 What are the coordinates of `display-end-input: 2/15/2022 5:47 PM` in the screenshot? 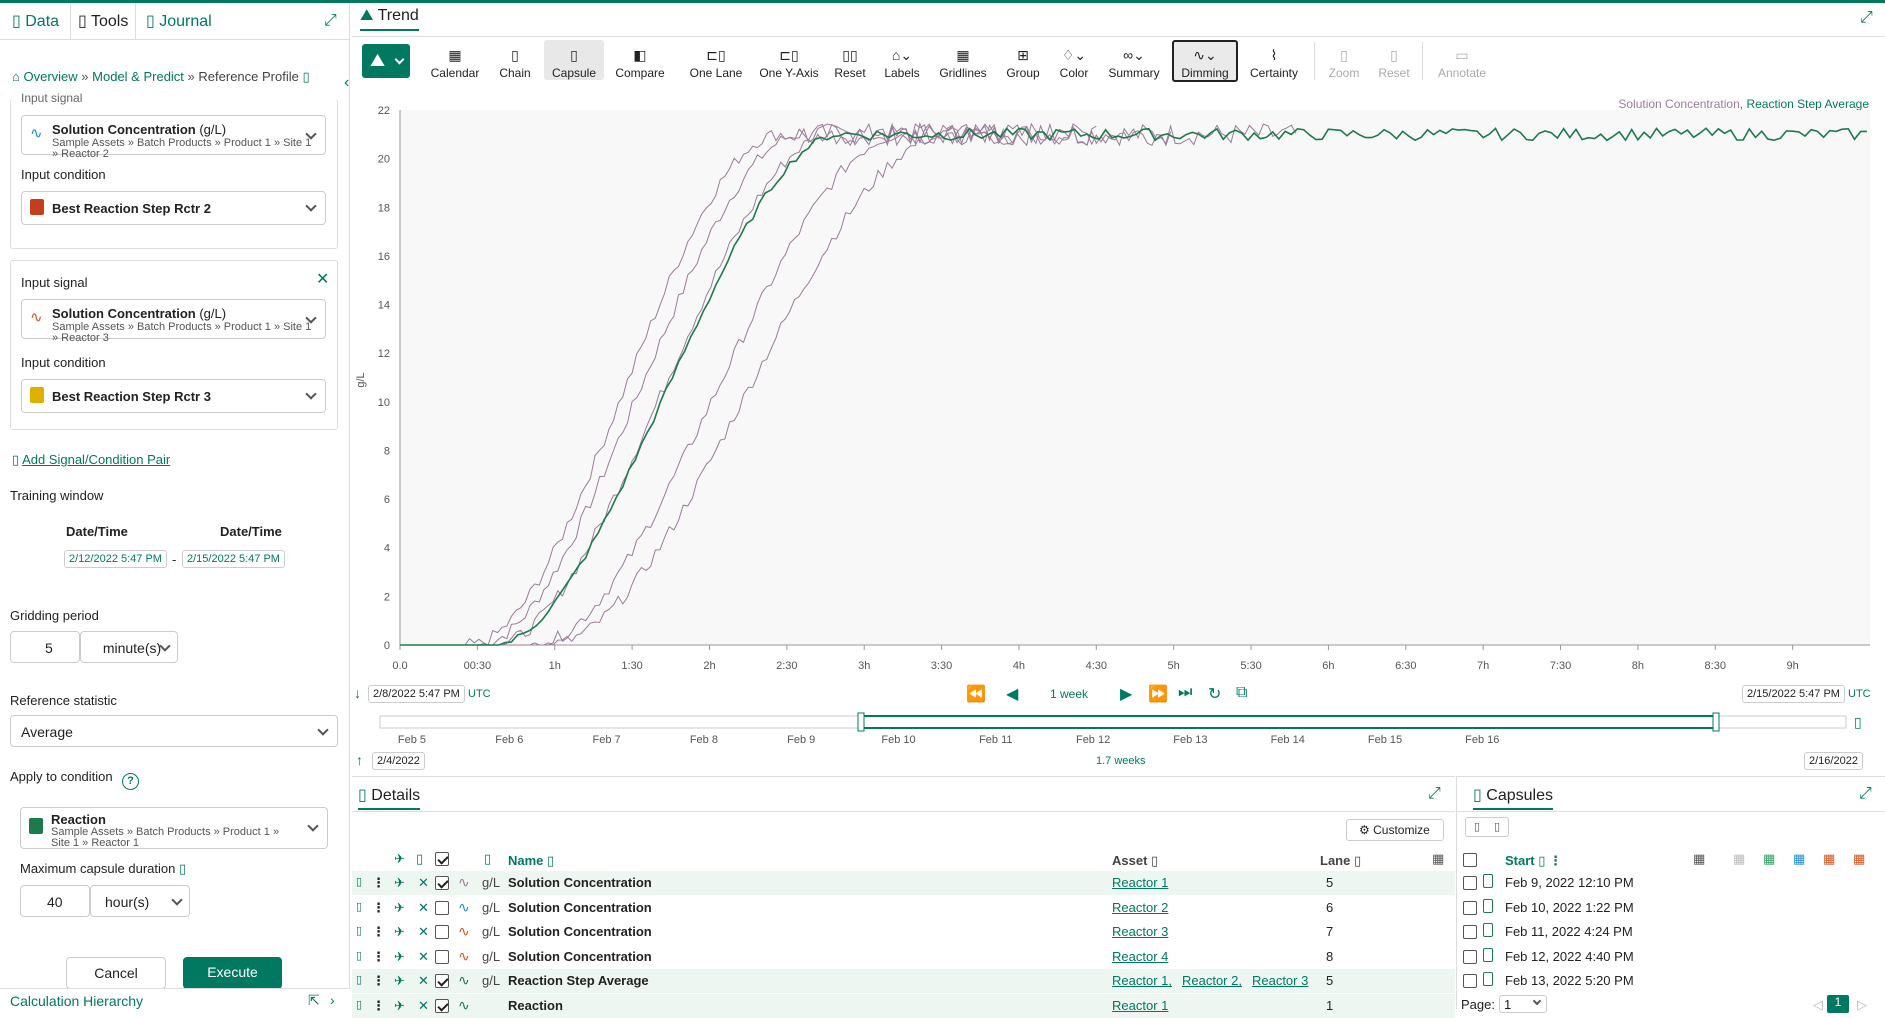 It's located at (1793, 694).